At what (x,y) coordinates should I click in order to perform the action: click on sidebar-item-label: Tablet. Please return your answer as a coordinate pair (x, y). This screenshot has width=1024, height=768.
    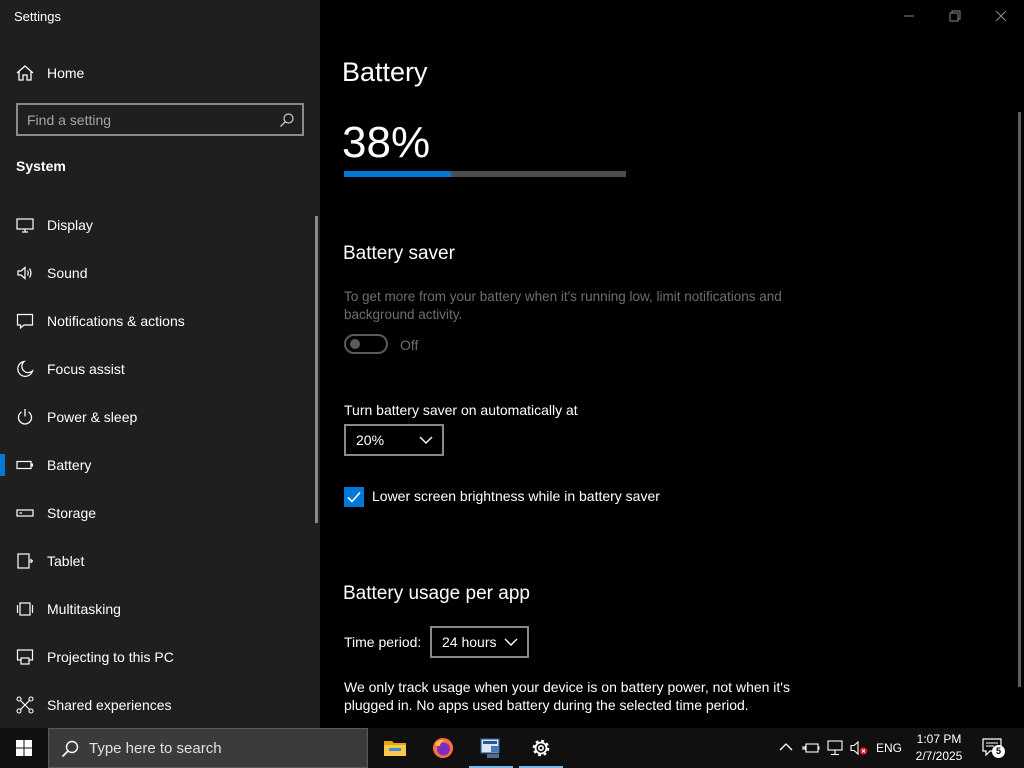
    Looking at the image, I should click on (66, 561).